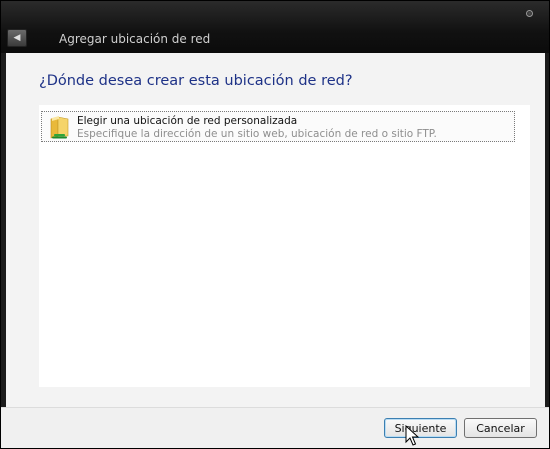  I want to click on cancel-button: Cancelar, so click(500, 428).